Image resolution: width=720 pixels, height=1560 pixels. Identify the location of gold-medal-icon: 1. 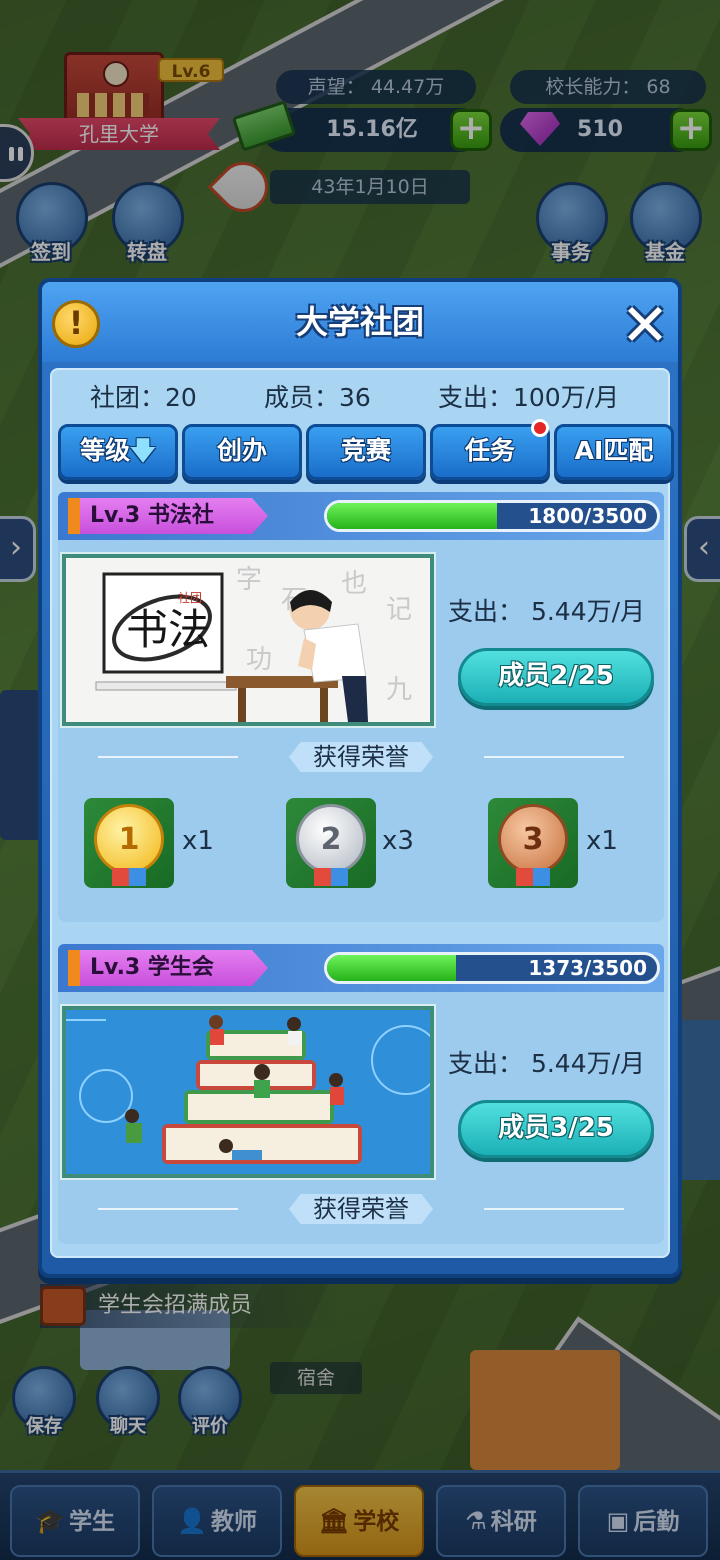
(129, 843).